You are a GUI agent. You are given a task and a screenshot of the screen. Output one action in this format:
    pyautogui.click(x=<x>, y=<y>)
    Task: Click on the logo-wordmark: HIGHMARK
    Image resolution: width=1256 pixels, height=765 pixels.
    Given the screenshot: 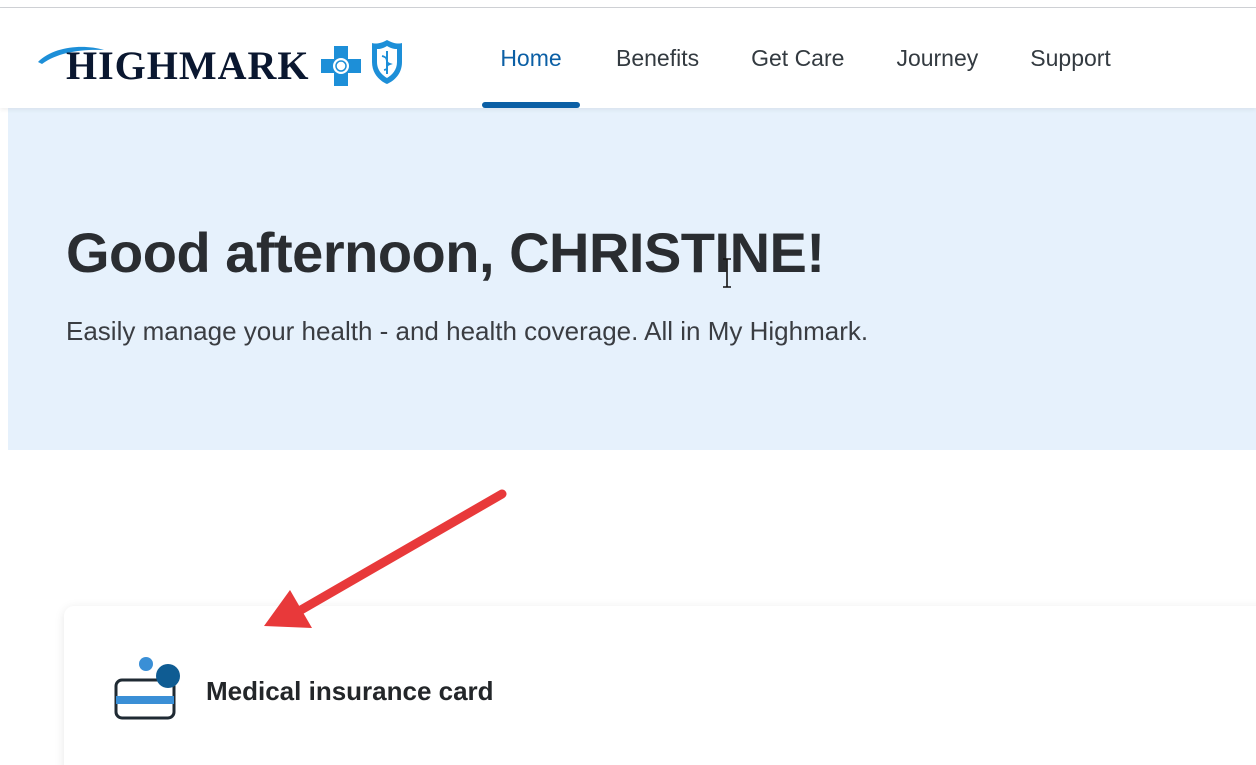 What is the action you would take?
    pyautogui.click(x=188, y=65)
    